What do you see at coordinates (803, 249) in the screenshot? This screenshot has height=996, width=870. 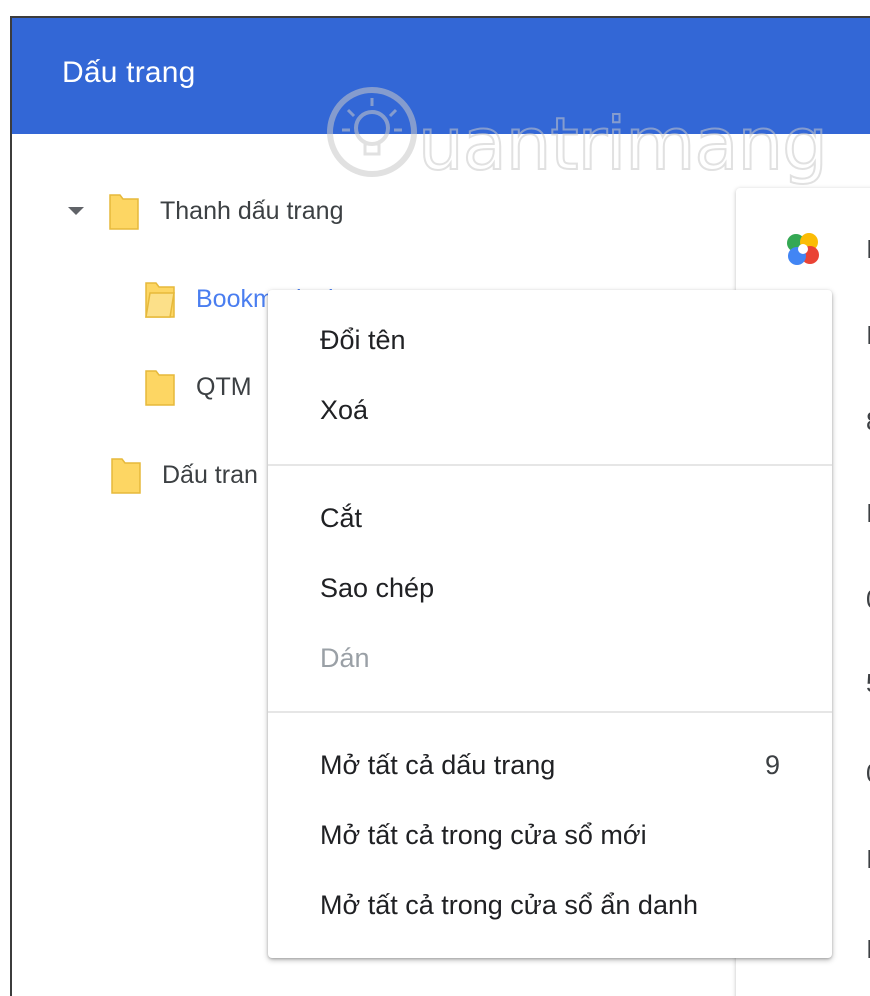 I see `pinwheel-favicon-icon` at bounding box center [803, 249].